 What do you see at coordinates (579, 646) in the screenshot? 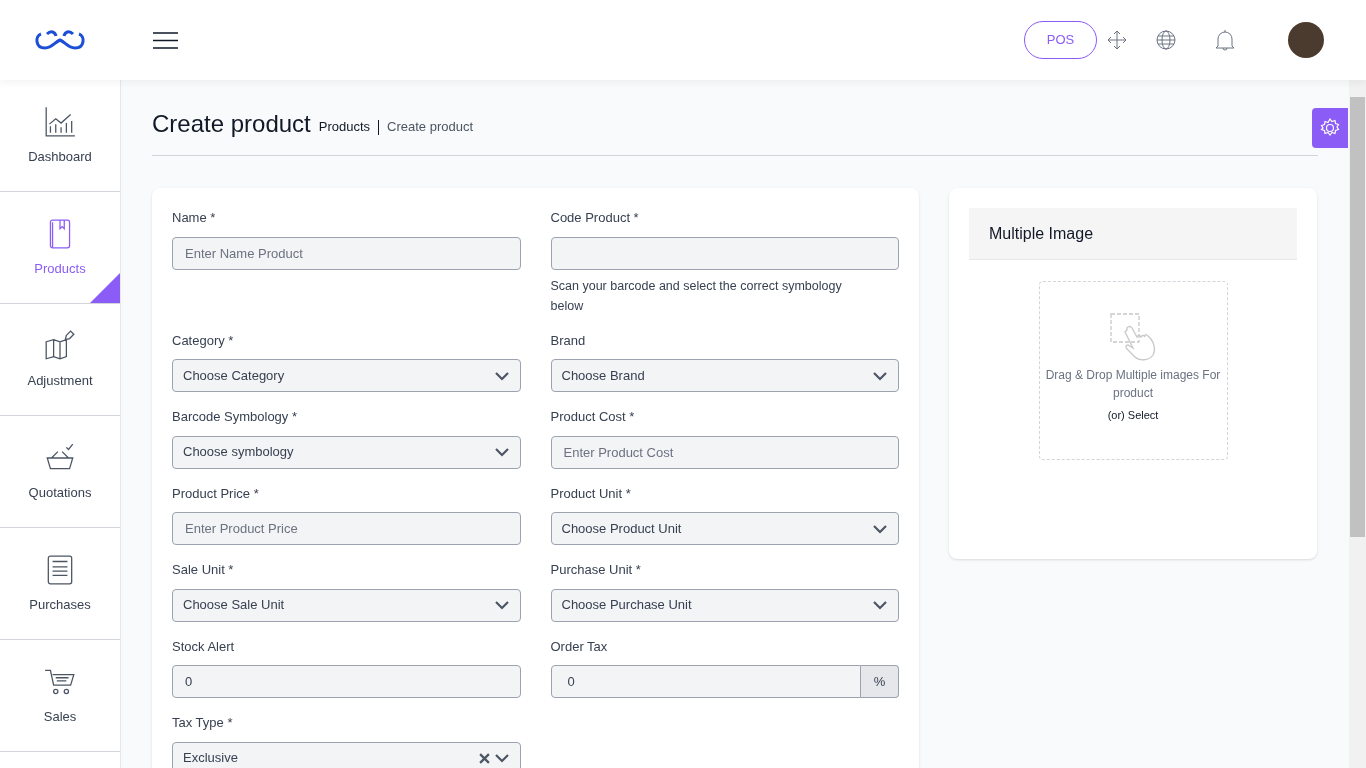
I see `field-label: Order Tax` at bounding box center [579, 646].